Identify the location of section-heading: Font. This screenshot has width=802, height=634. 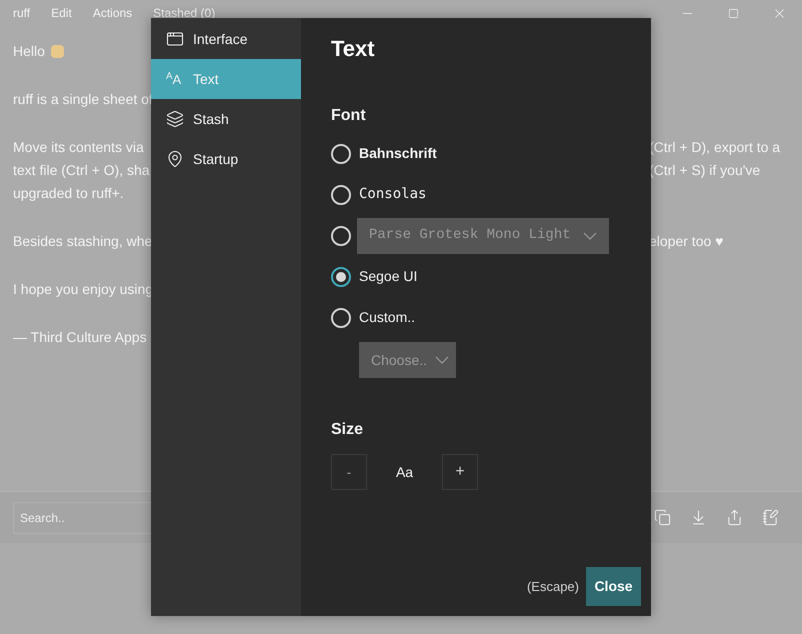
(349, 116).